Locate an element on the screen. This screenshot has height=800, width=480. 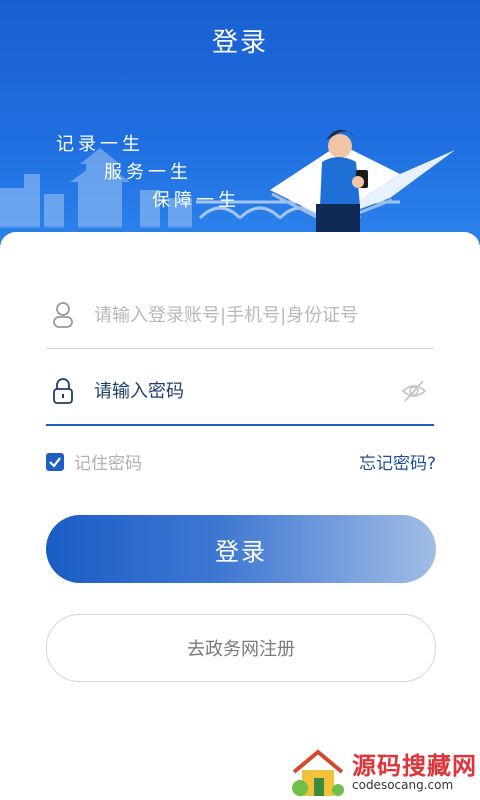
watermark-title: 源码搜藏网 is located at coordinates (414, 766).